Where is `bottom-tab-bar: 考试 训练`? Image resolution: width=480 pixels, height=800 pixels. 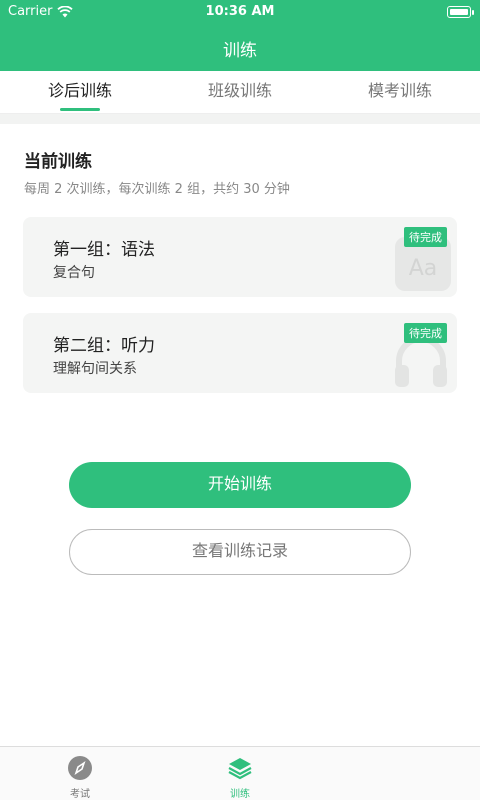
bottom-tab-bar: 考试 训练 is located at coordinates (240, 773).